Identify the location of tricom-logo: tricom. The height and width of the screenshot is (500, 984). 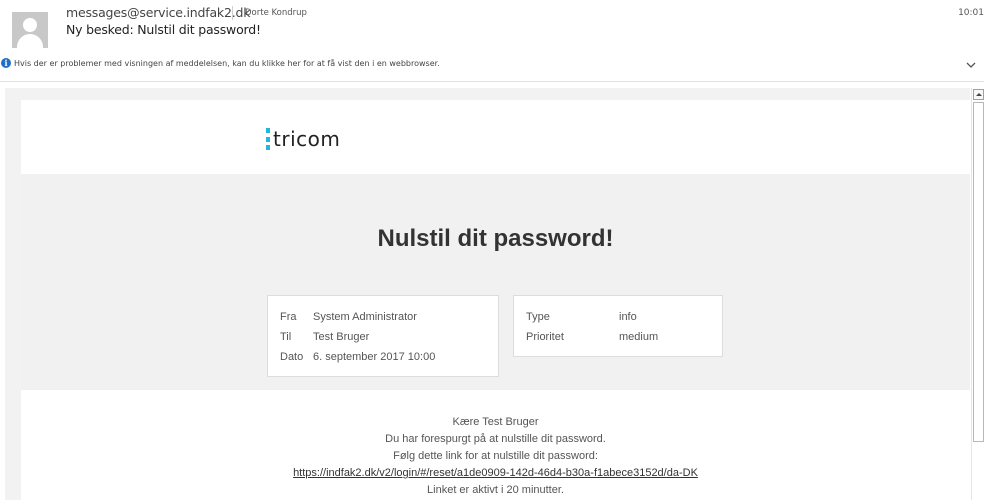
(303, 139).